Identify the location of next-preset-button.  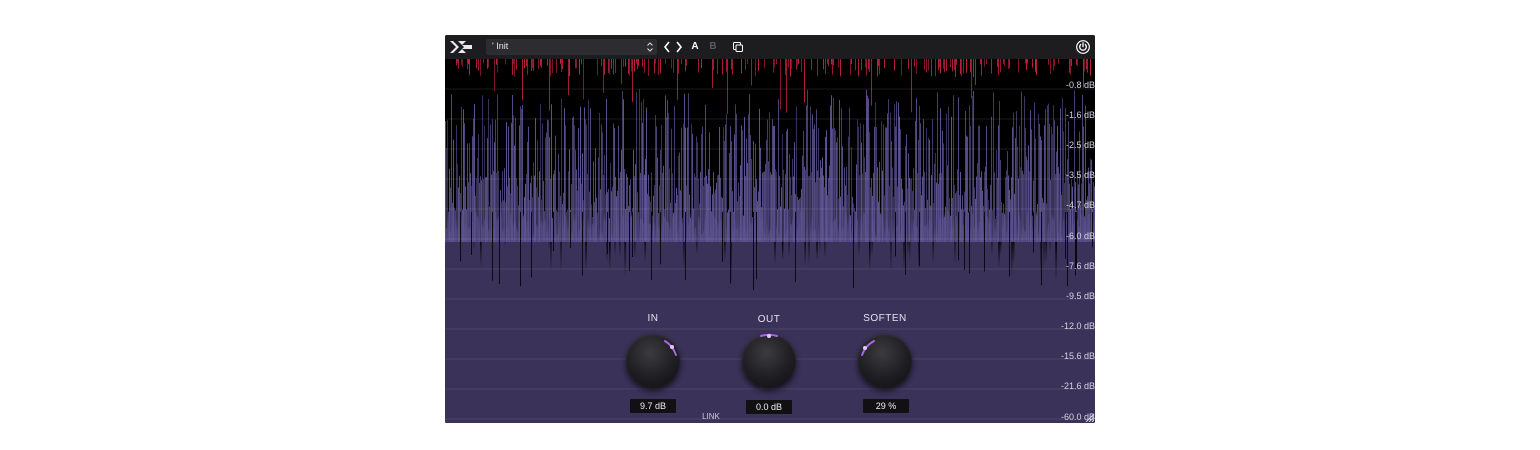
(679, 47).